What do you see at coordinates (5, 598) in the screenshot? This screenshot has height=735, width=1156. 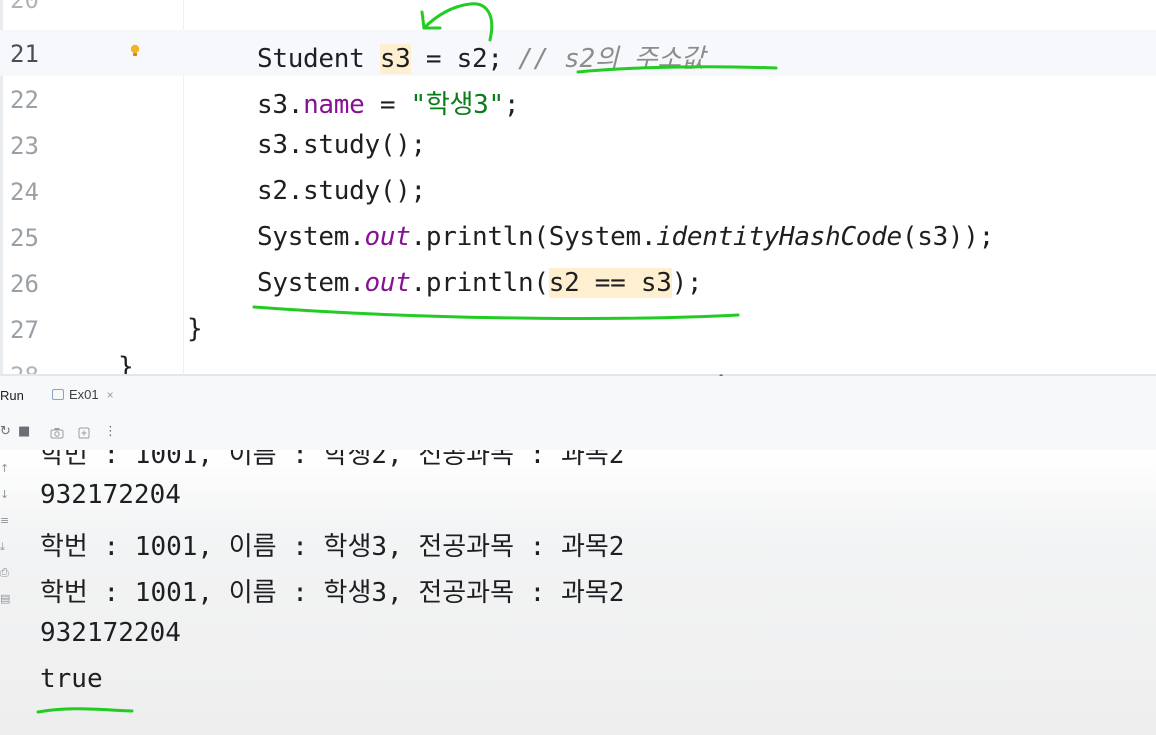 I see `trash-icon: ▤` at bounding box center [5, 598].